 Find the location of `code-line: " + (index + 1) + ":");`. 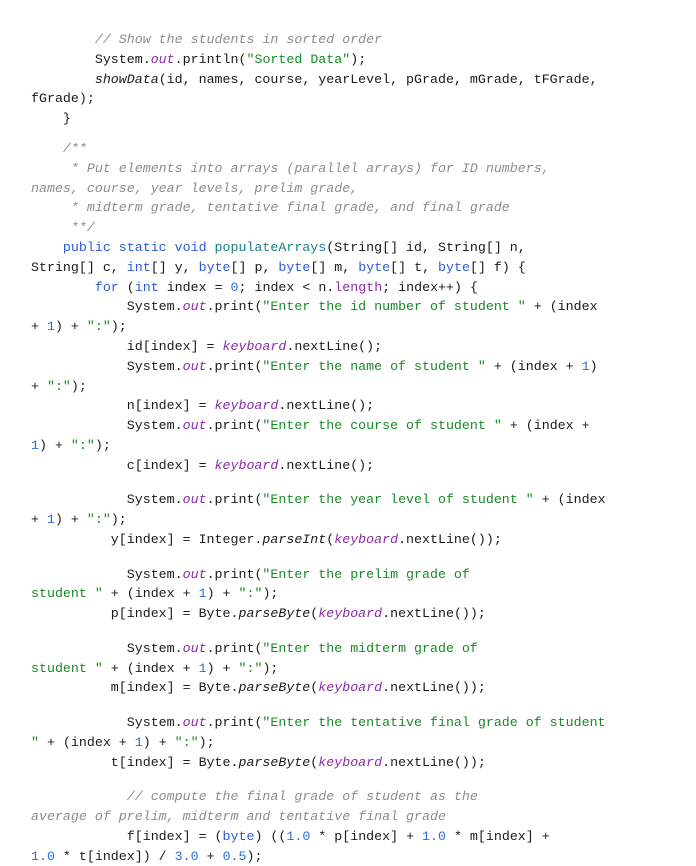

code-line: " + (index + 1) + ":"); is located at coordinates (123, 743).